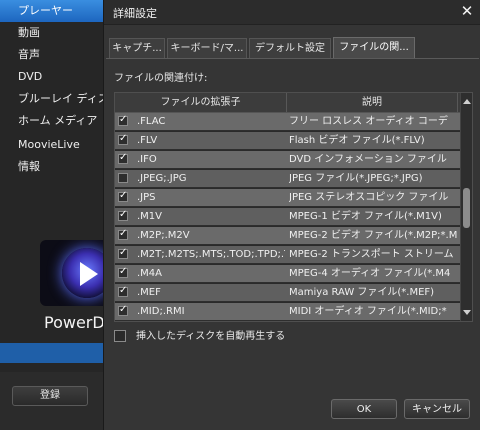 The height and width of the screenshot is (430, 480). I want to click on cell-description: Mamiya RAW ファイル(*.MEF), so click(362, 292).